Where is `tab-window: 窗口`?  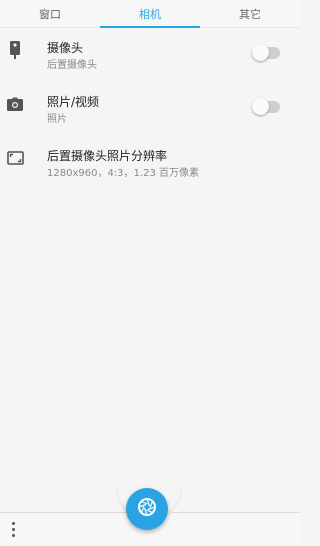 tab-window: 窗口 is located at coordinates (50, 13).